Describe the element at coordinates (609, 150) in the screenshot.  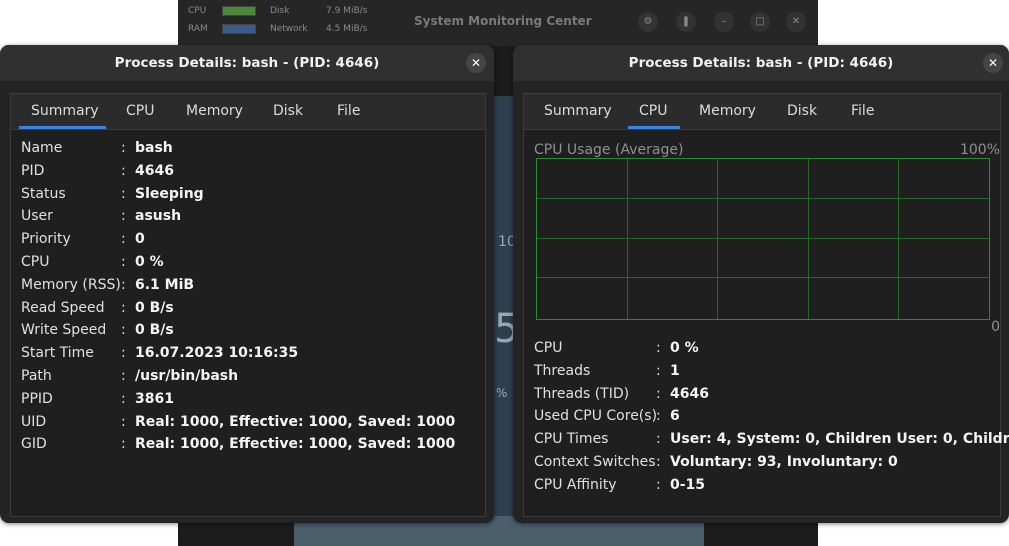
I see `graph-title: CPU Usage (Average)` at that location.